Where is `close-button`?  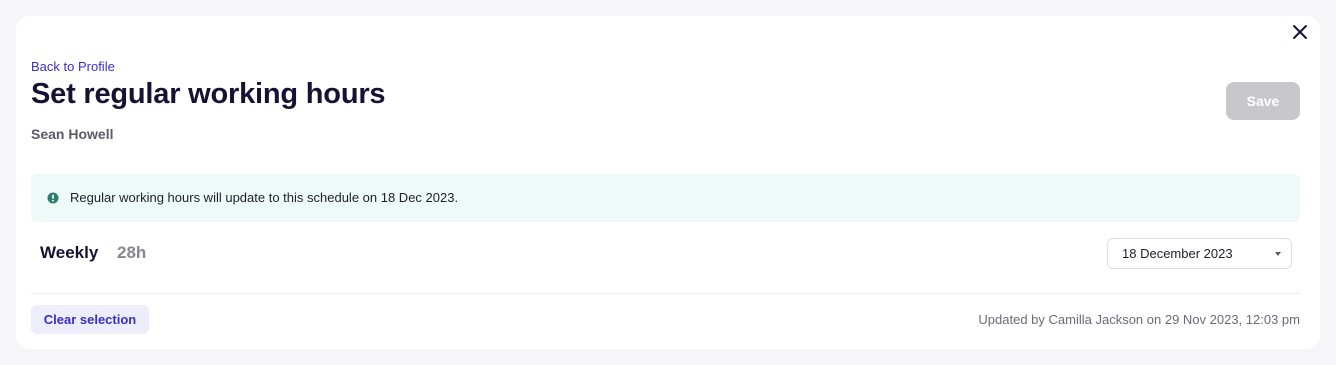 close-button is located at coordinates (1300, 32).